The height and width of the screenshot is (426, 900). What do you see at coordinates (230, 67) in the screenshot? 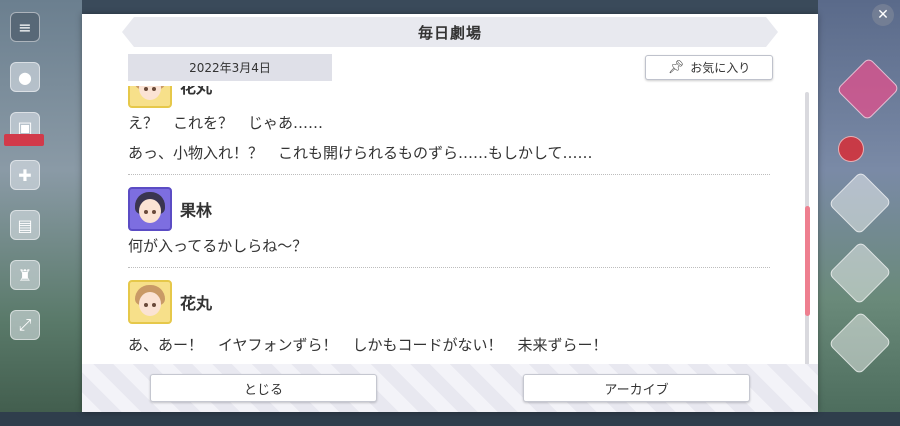
I see `date-label: 2022年3月4日` at bounding box center [230, 67].